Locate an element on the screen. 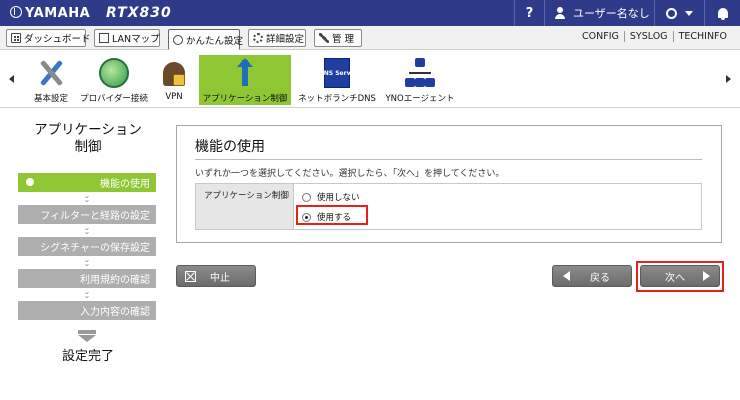 This screenshot has height=400, width=740. cancel-x-icon is located at coordinates (190, 276).